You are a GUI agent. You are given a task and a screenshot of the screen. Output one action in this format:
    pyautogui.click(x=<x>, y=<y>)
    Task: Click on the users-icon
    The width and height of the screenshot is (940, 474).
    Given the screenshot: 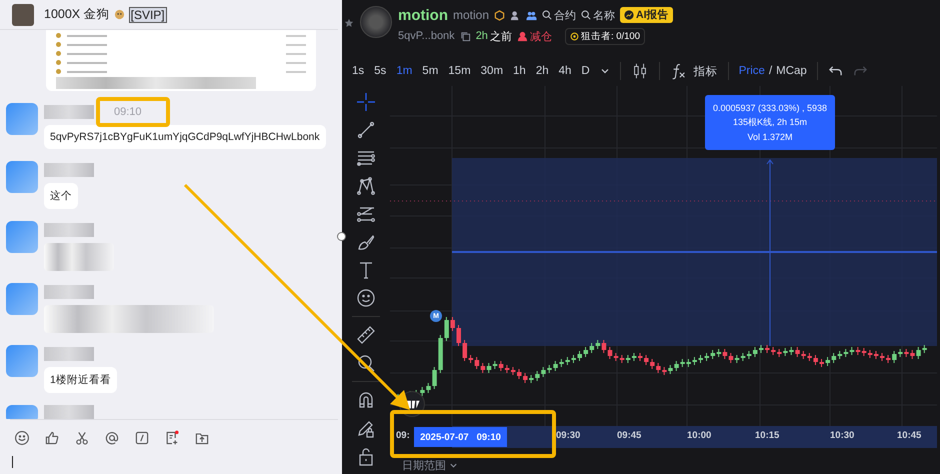 What is the action you would take?
    pyautogui.click(x=532, y=15)
    